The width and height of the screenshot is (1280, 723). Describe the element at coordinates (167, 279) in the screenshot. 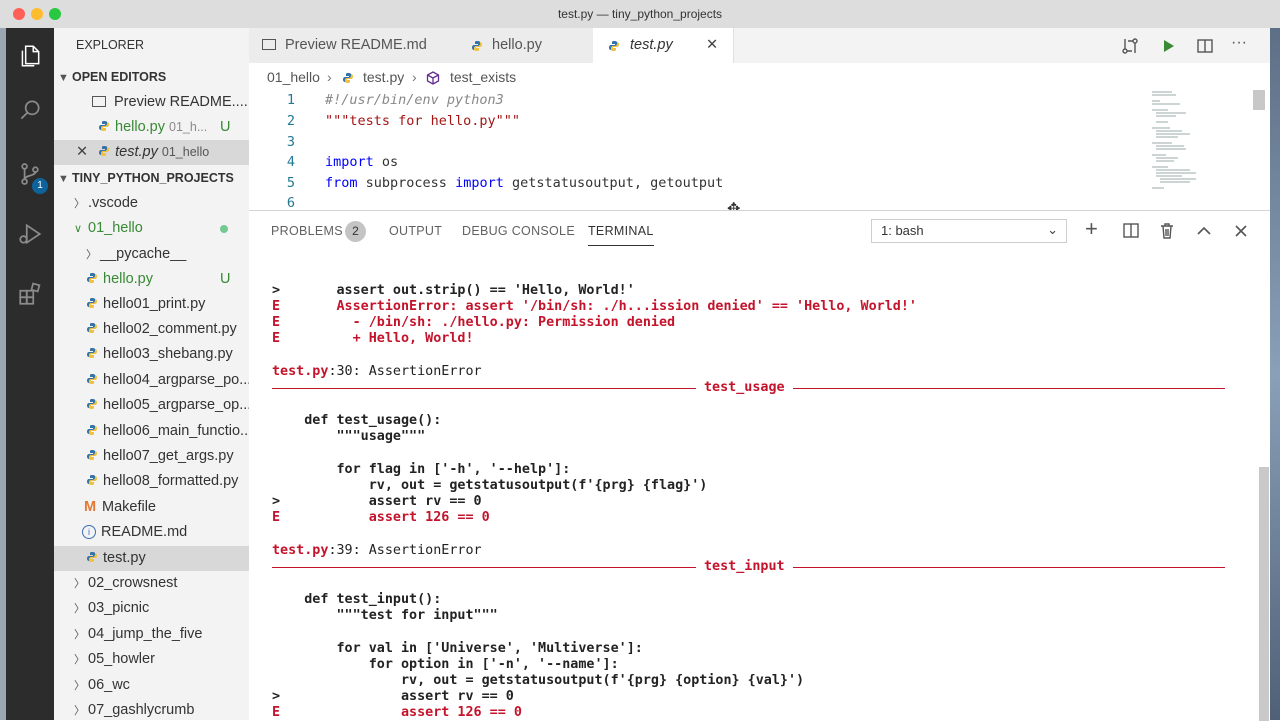

I see `tree-file: hello.py U` at that location.